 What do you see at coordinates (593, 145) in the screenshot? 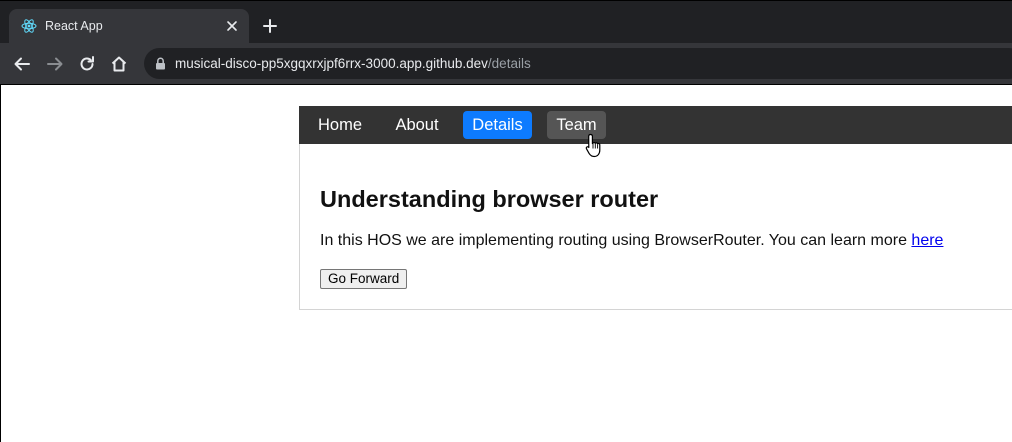
I see `hand-pointer-cursor-icon` at bounding box center [593, 145].